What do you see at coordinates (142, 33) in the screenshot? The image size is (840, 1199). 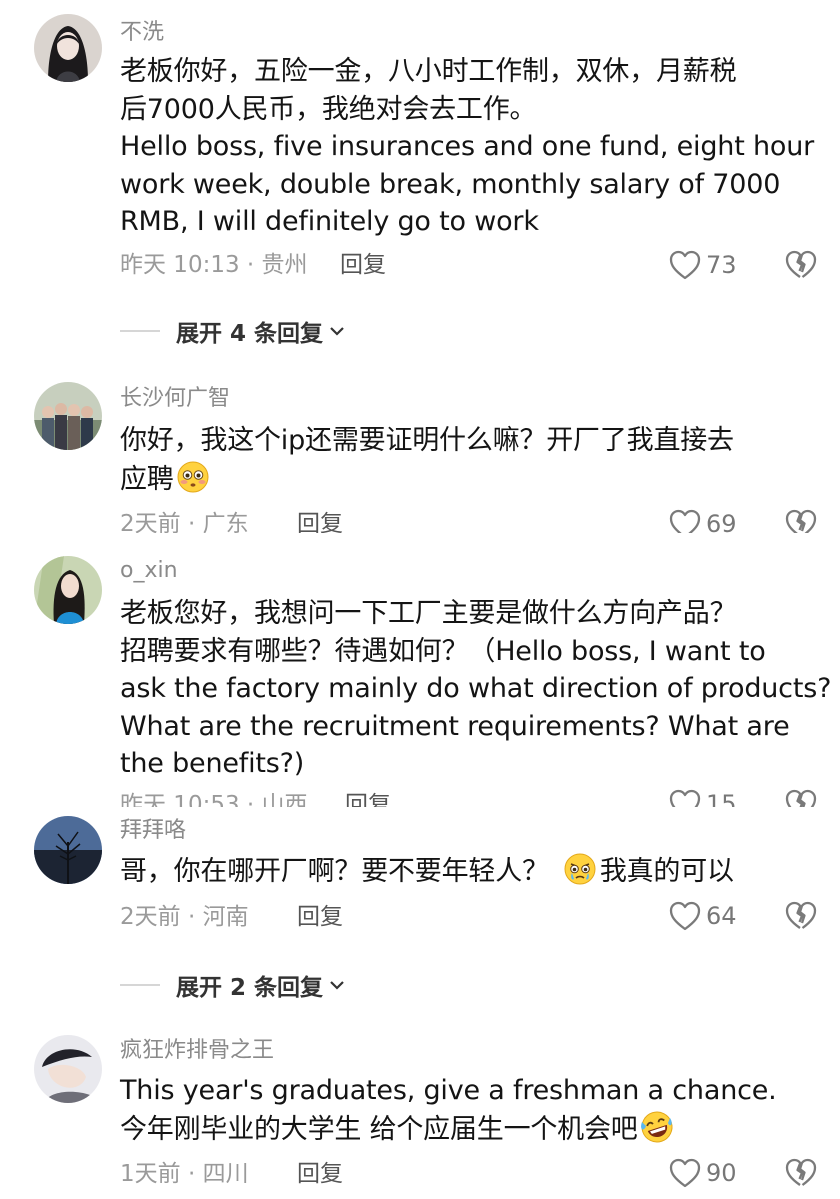 I see `username: 不洗` at bounding box center [142, 33].